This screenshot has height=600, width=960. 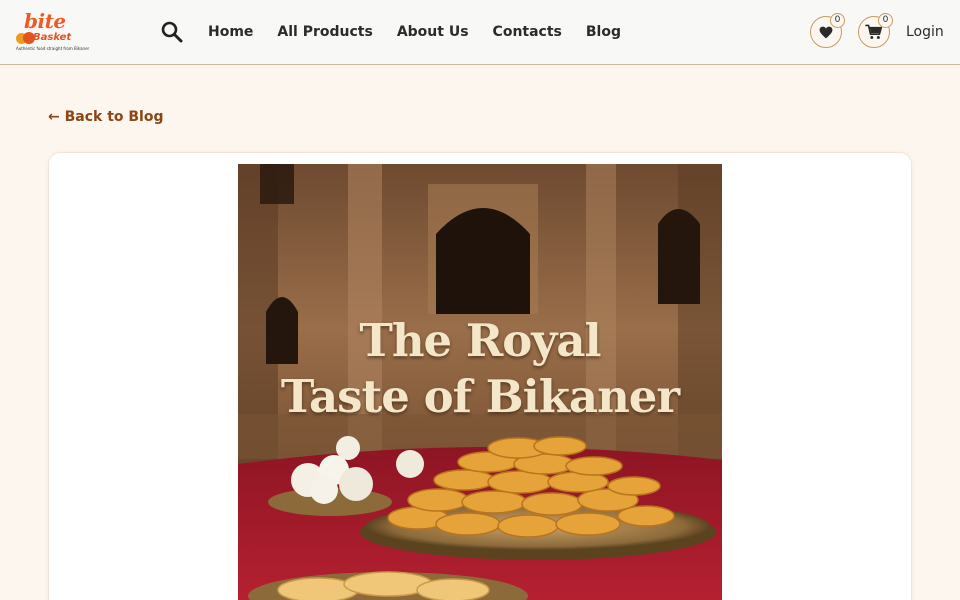 I want to click on logo-tagline: Authentic food straight from Bikaner, so click(x=53, y=48).